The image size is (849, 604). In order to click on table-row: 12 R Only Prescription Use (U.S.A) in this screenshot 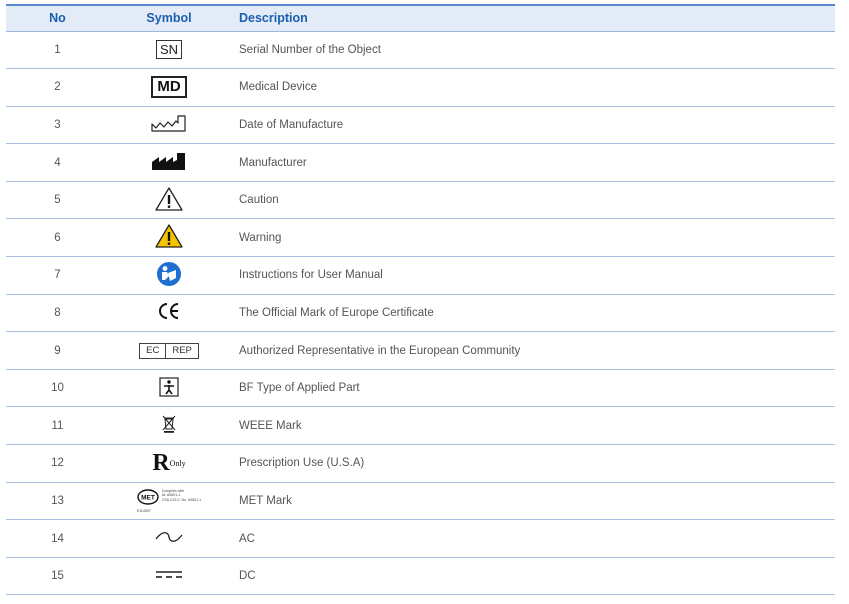, I will do `click(420, 463)`.